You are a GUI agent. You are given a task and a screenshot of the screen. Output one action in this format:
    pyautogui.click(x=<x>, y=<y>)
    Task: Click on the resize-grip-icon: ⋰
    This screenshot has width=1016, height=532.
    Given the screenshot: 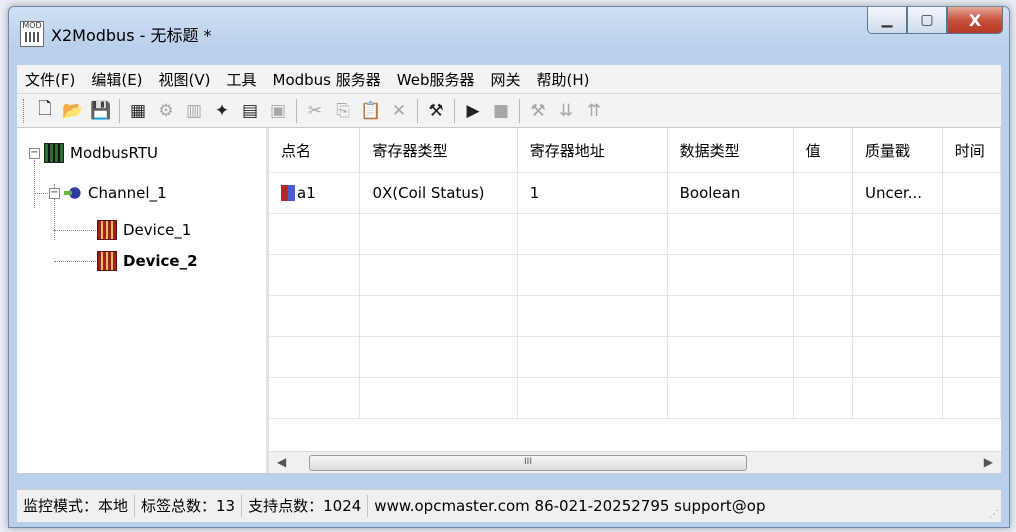 What is the action you would take?
    pyautogui.click(x=994, y=514)
    